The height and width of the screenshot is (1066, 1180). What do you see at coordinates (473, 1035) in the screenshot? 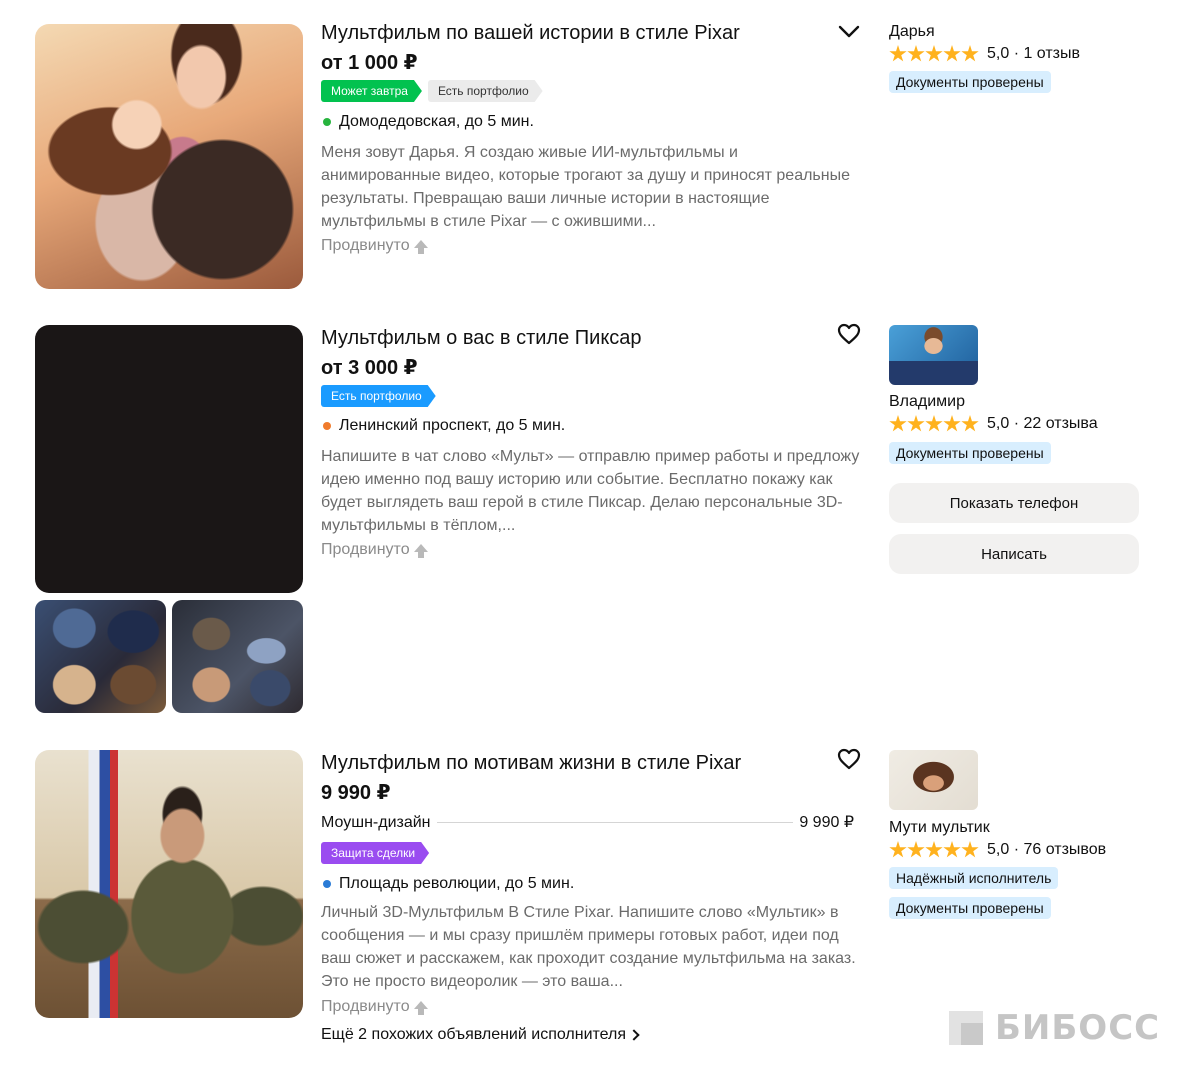
I see `more-listings-text: Ещё 2 похожих объявлений исполнителя` at bounding box center [473, 1035].